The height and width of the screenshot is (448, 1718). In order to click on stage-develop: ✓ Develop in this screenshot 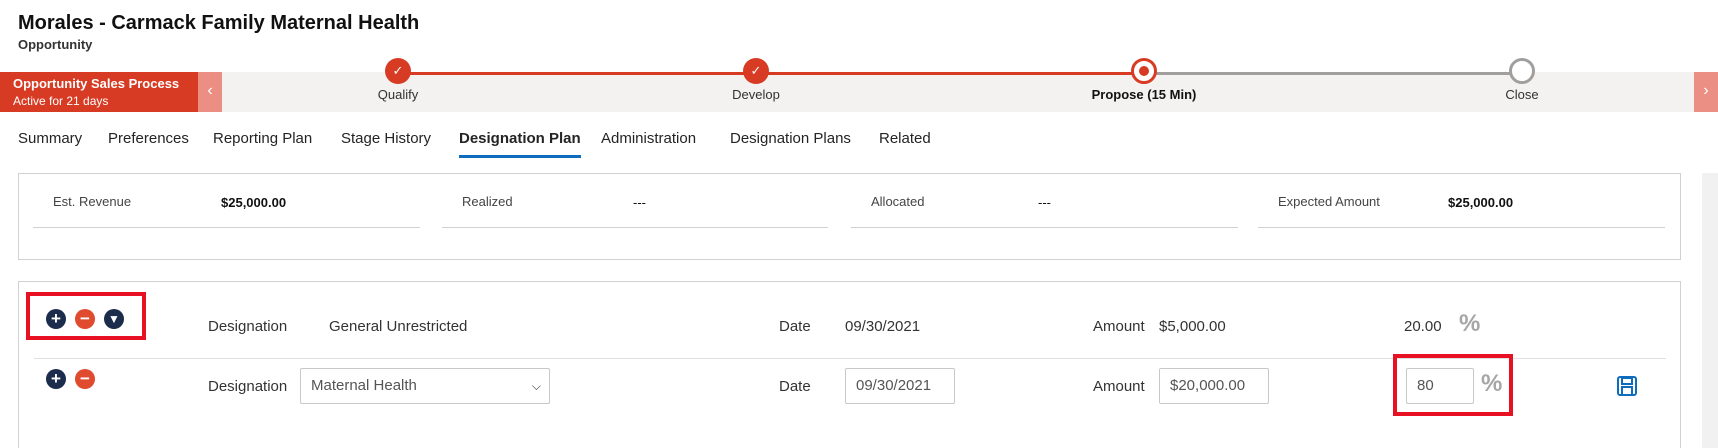, I will do `click(756, 80)`.